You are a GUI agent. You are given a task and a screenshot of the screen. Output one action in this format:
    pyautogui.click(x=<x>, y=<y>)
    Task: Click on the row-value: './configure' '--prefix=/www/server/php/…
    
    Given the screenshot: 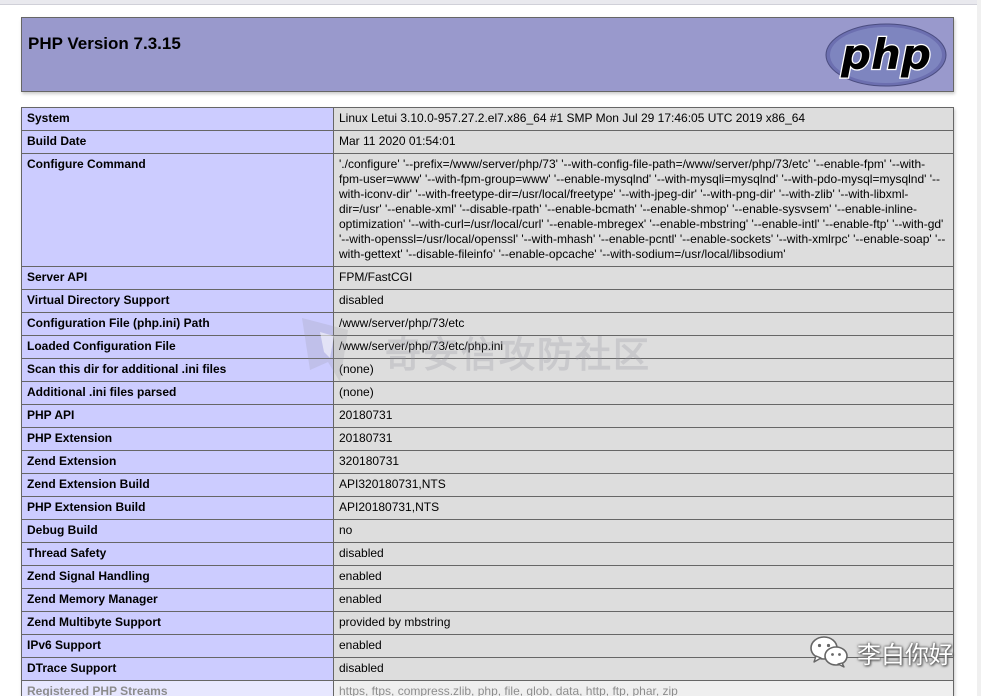 What is the action you would take?
    pyautogui.click(x=643, y=210)
    